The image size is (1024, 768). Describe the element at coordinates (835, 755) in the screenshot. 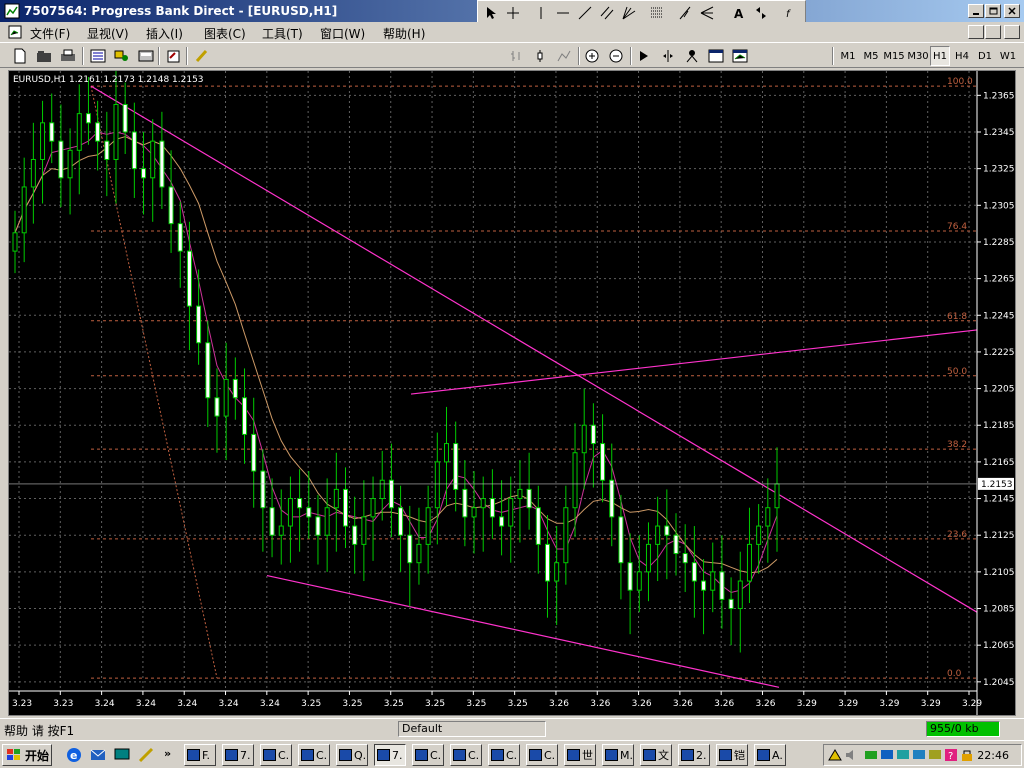

I see `tray-network-icon` at that location.